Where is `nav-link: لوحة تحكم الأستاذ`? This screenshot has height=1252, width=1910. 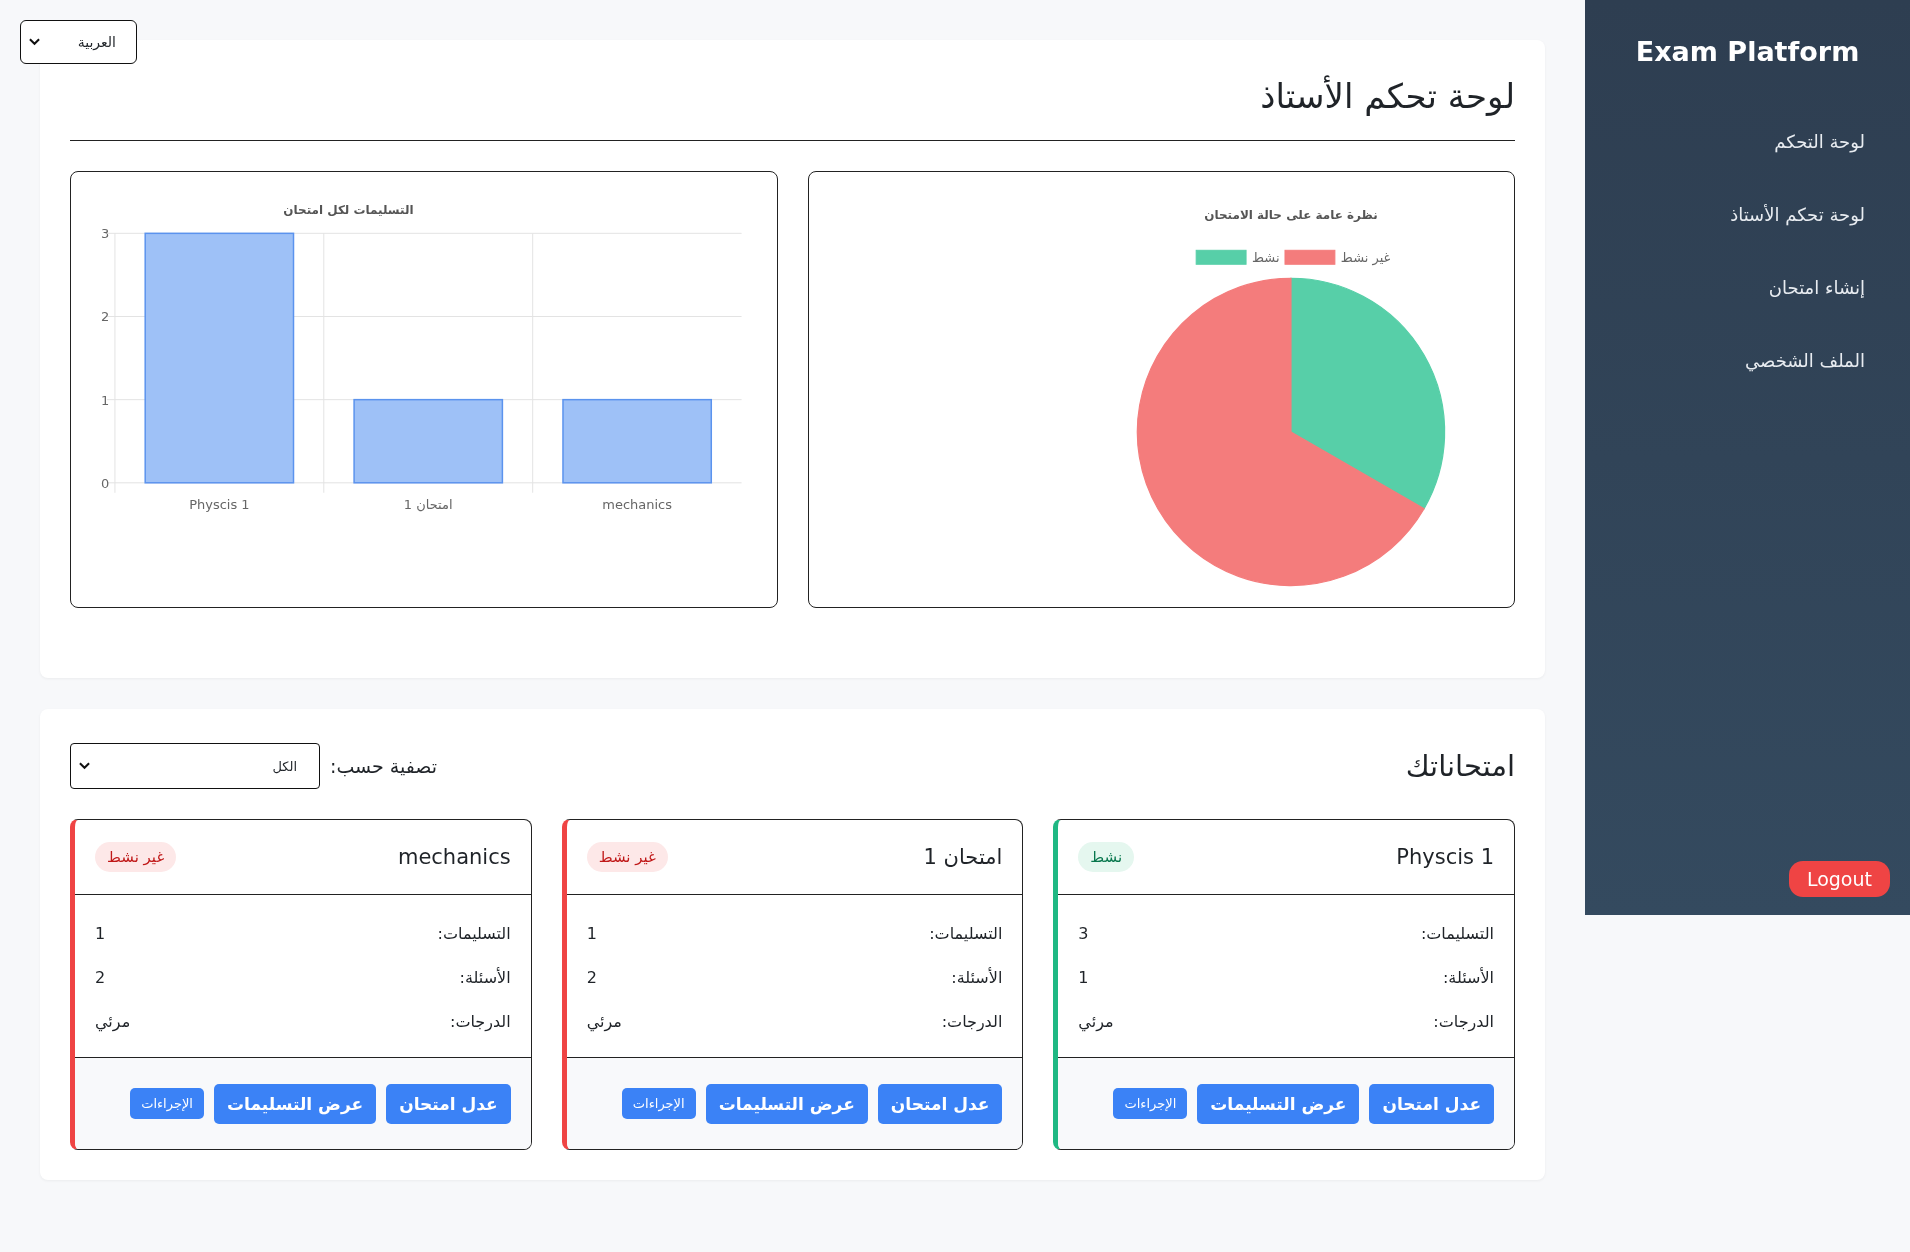
nav-link: لوحة تحكم الأستاذ is located at coordinates (1735, 214).